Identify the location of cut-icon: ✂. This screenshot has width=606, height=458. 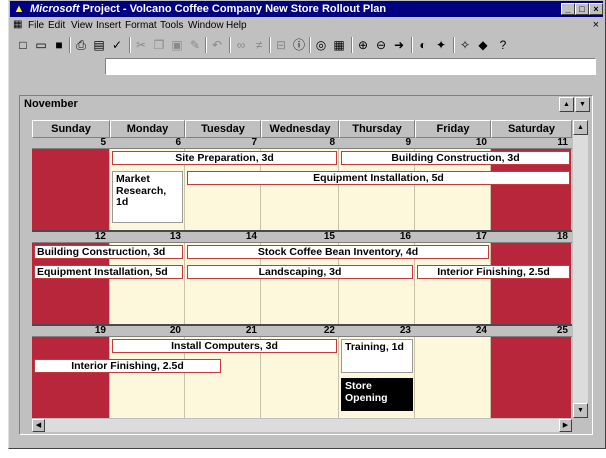
(141, 45).